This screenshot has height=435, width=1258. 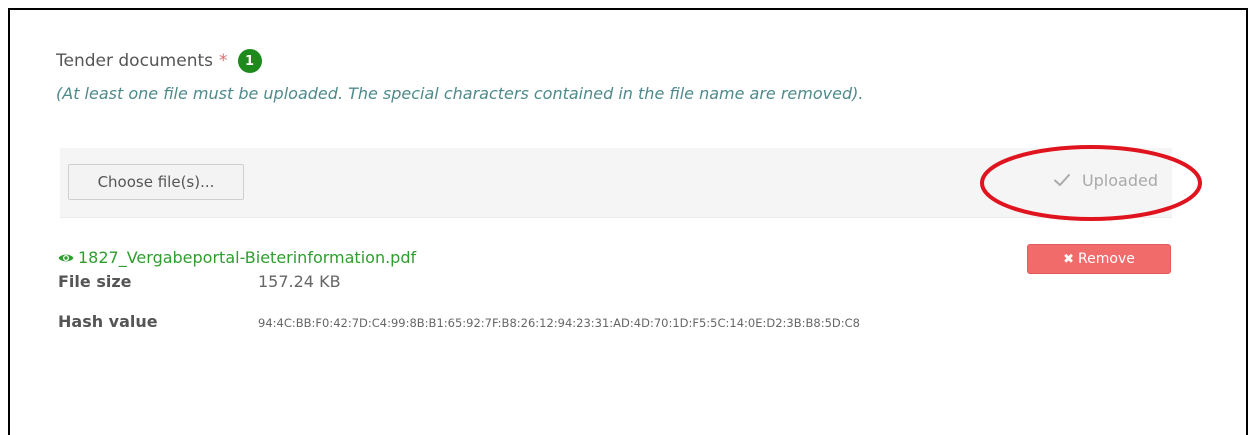 I want to click on file-size-row: File size 157.24 KB, so click(x=199, y=281).